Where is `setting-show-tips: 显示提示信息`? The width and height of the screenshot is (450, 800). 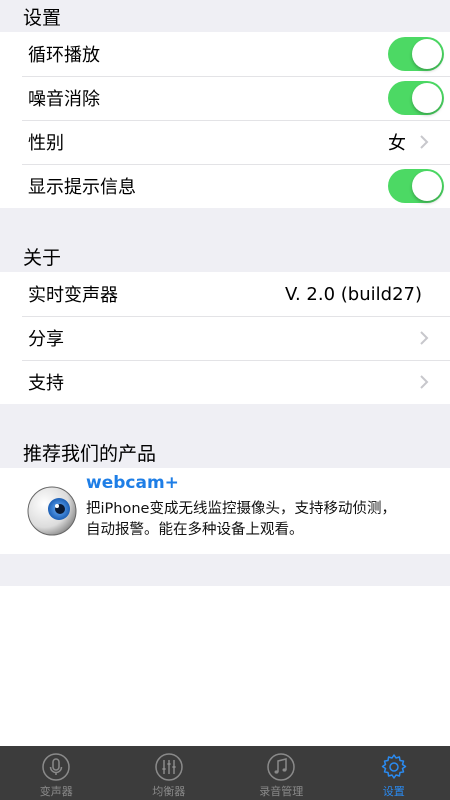 setting-show-tips: 显示提示信息 is located at coordinates (225, 186).